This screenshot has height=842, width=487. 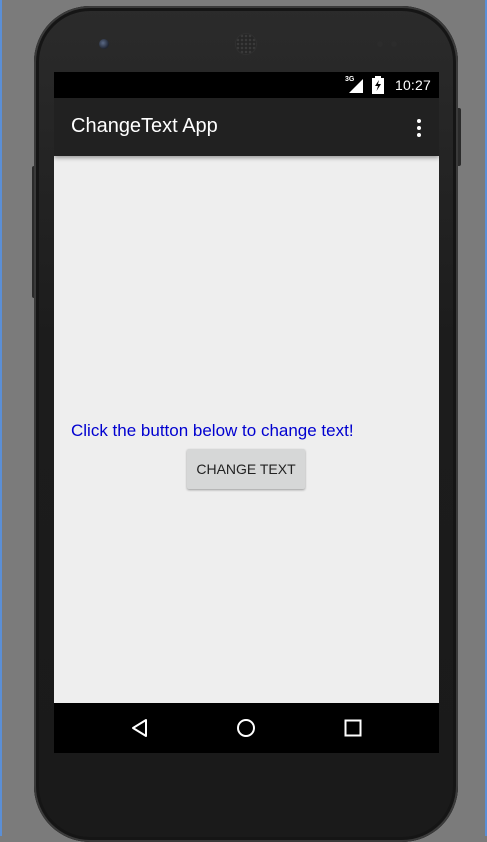 I want to click on instruction-text: Click the button below to change text!, so click(x=212, y=430).